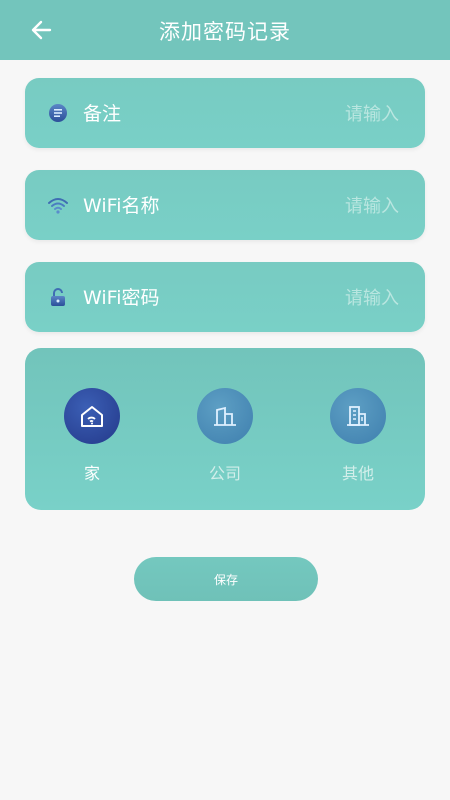  What do you see at coordinates (121, 206) in the screenshot?
I see `wifi-name-label: WiFi名称` at bounding box center [121, 206].